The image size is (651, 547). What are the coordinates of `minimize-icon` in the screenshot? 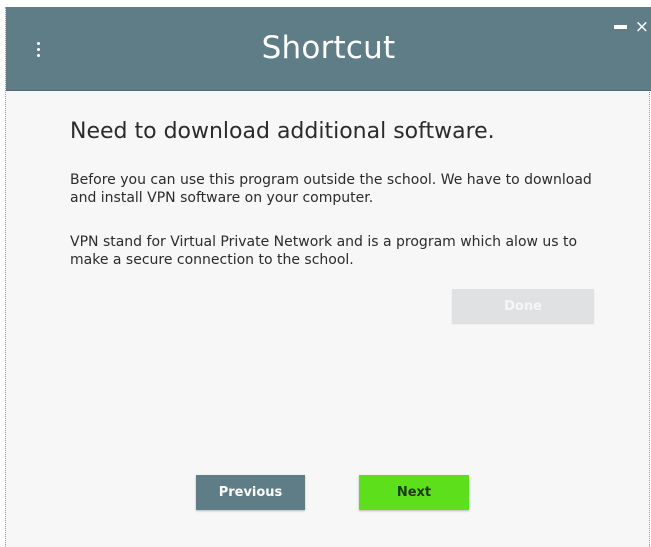 It's located at (620, 27).